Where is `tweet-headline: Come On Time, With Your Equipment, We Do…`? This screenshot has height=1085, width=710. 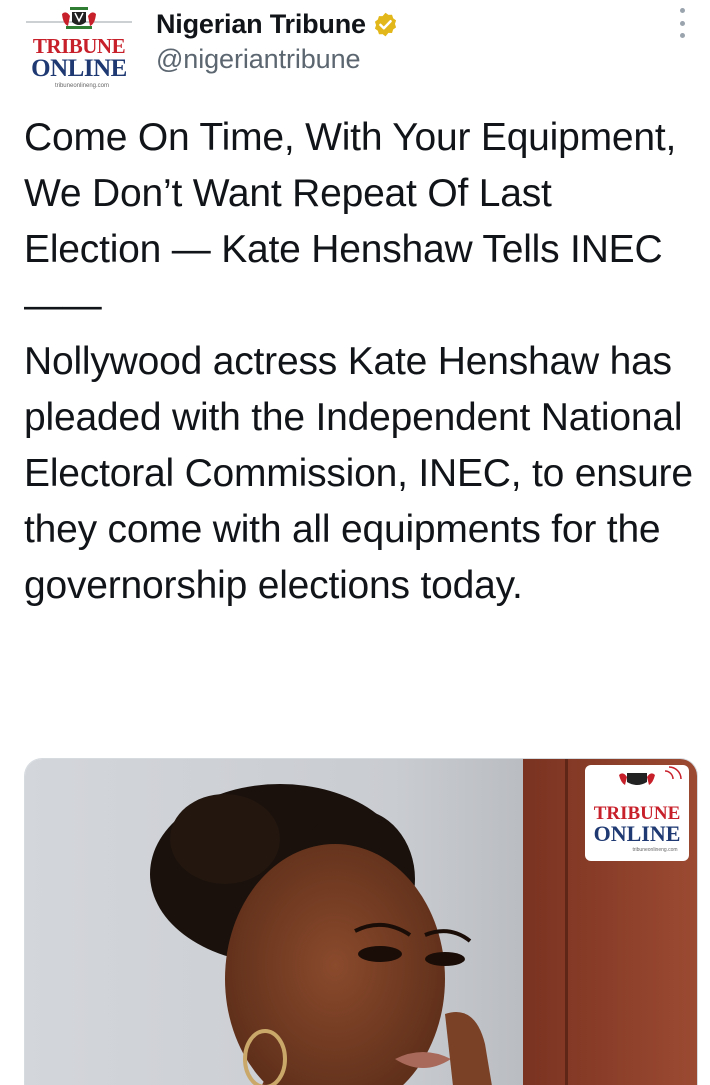
tweet-headline: Come On Time, With Your Equipment, We Do… is located at coordinates (350, 193).